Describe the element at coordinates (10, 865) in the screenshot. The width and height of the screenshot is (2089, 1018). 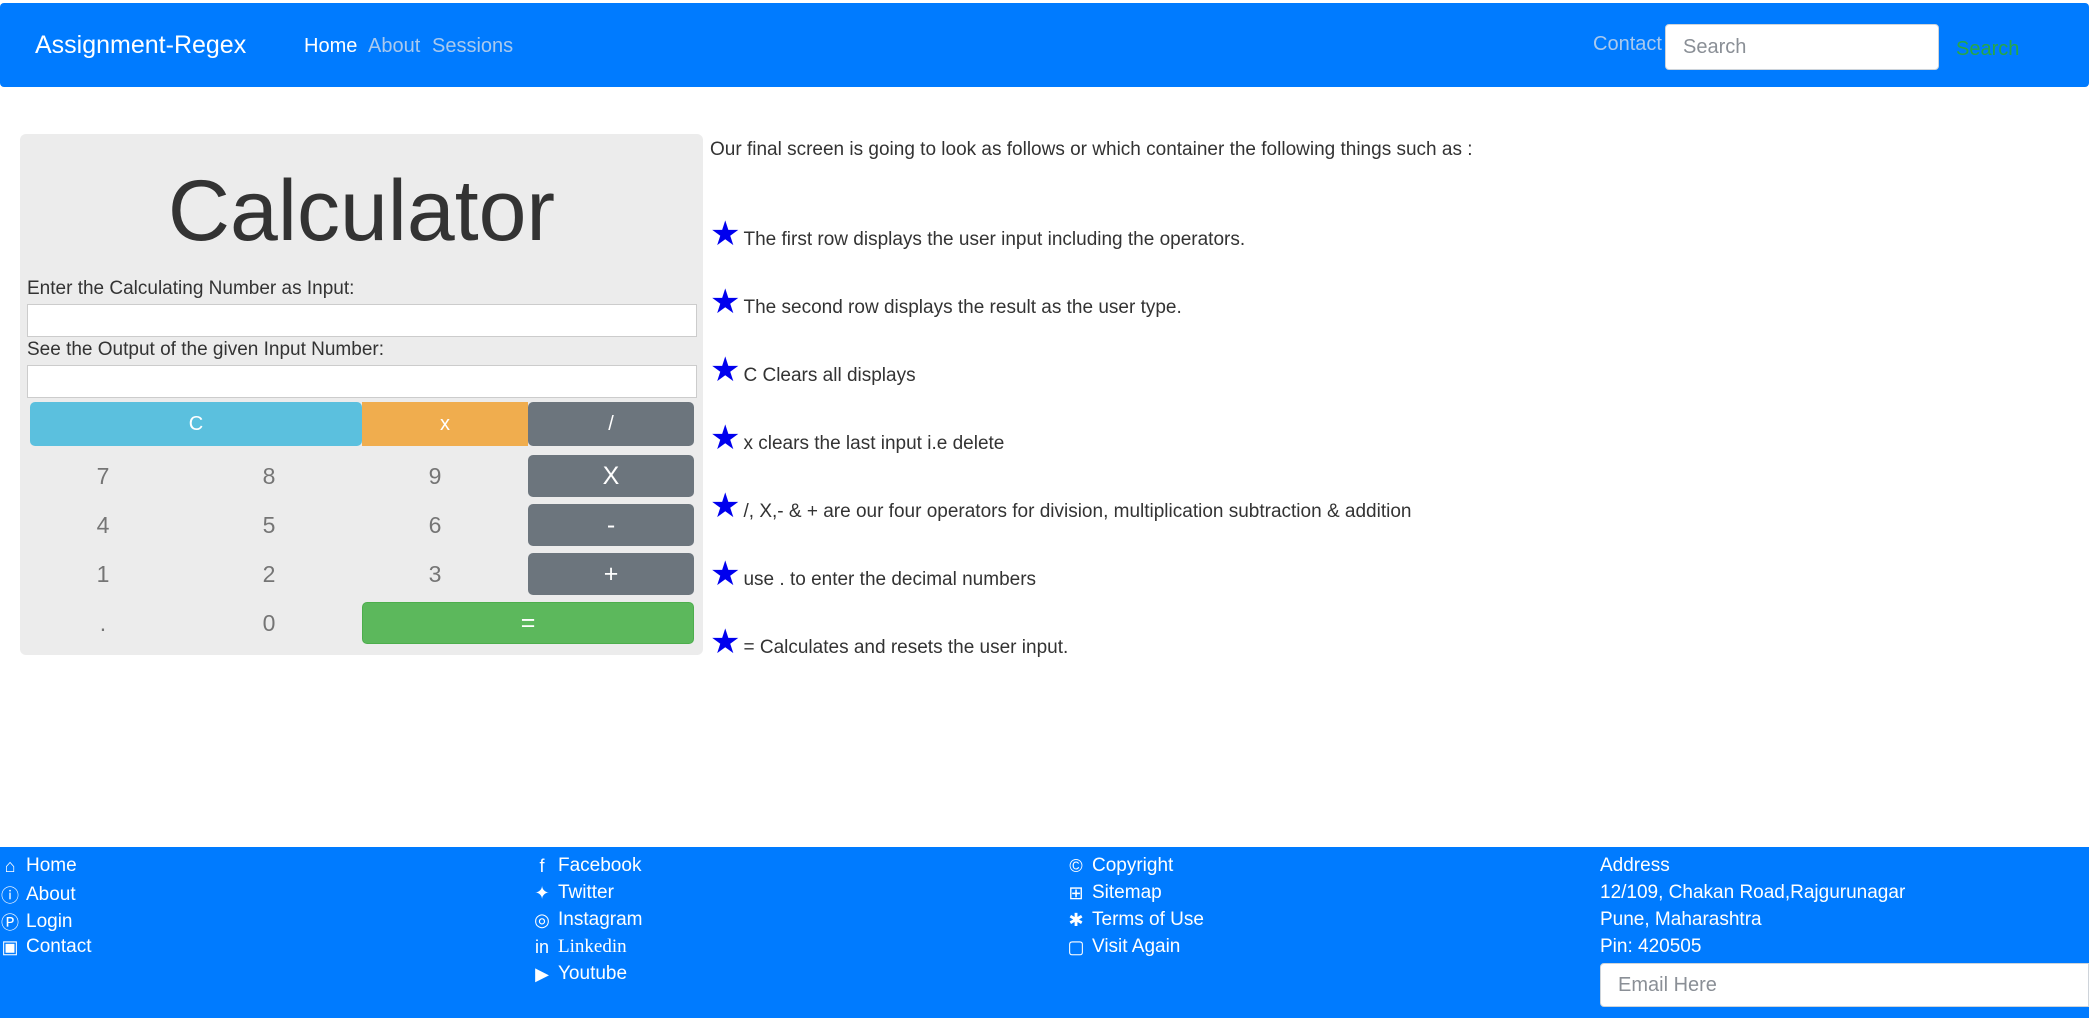
I see `home-icon: ⌂` at that location.